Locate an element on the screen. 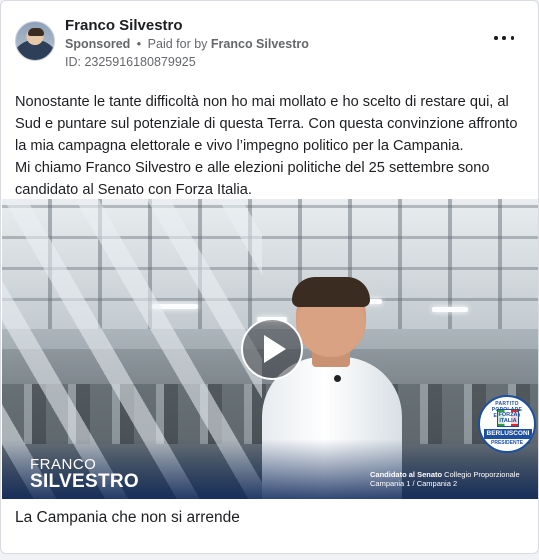 The height and width of the screenshot is (560, 539). payer-name: Franco Silvestro is located at coordinates (259, 44).